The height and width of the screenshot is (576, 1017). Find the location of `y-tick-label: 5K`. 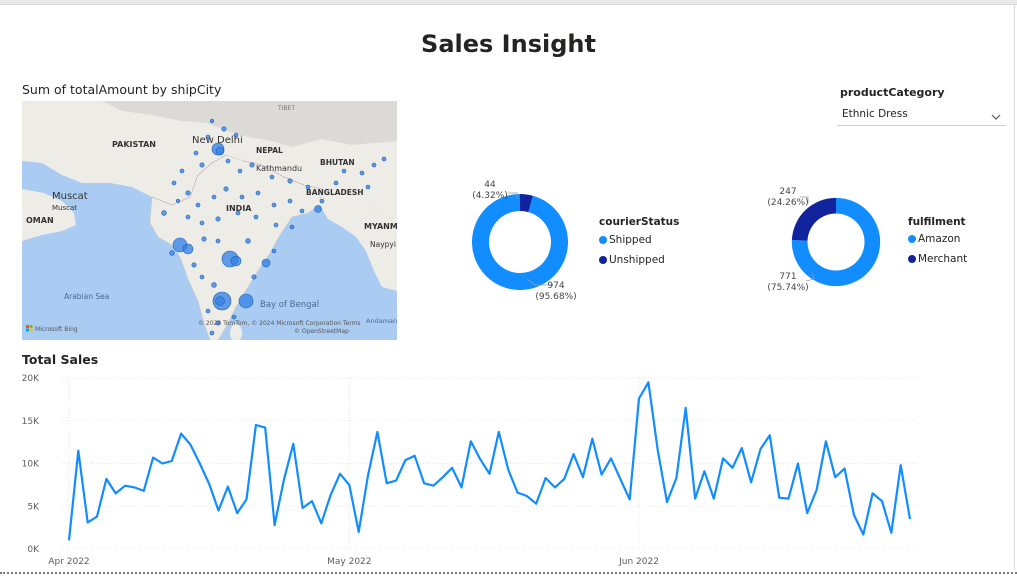

y-tick-label: 5K is located at coordinates (33, 507).